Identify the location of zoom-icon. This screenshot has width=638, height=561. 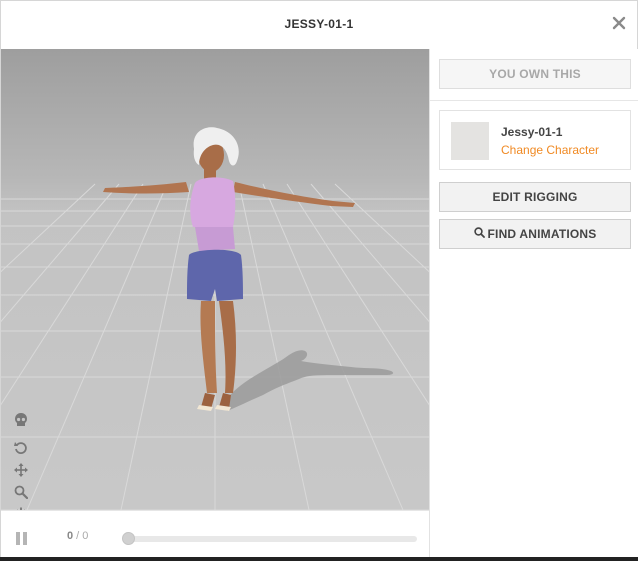
(21, 492).